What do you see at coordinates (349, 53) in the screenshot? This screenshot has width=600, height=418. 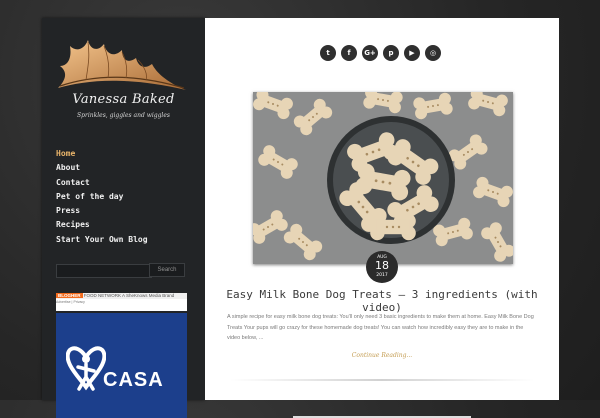 I see `facebook-icon: f` at bounding box center [349, 53].